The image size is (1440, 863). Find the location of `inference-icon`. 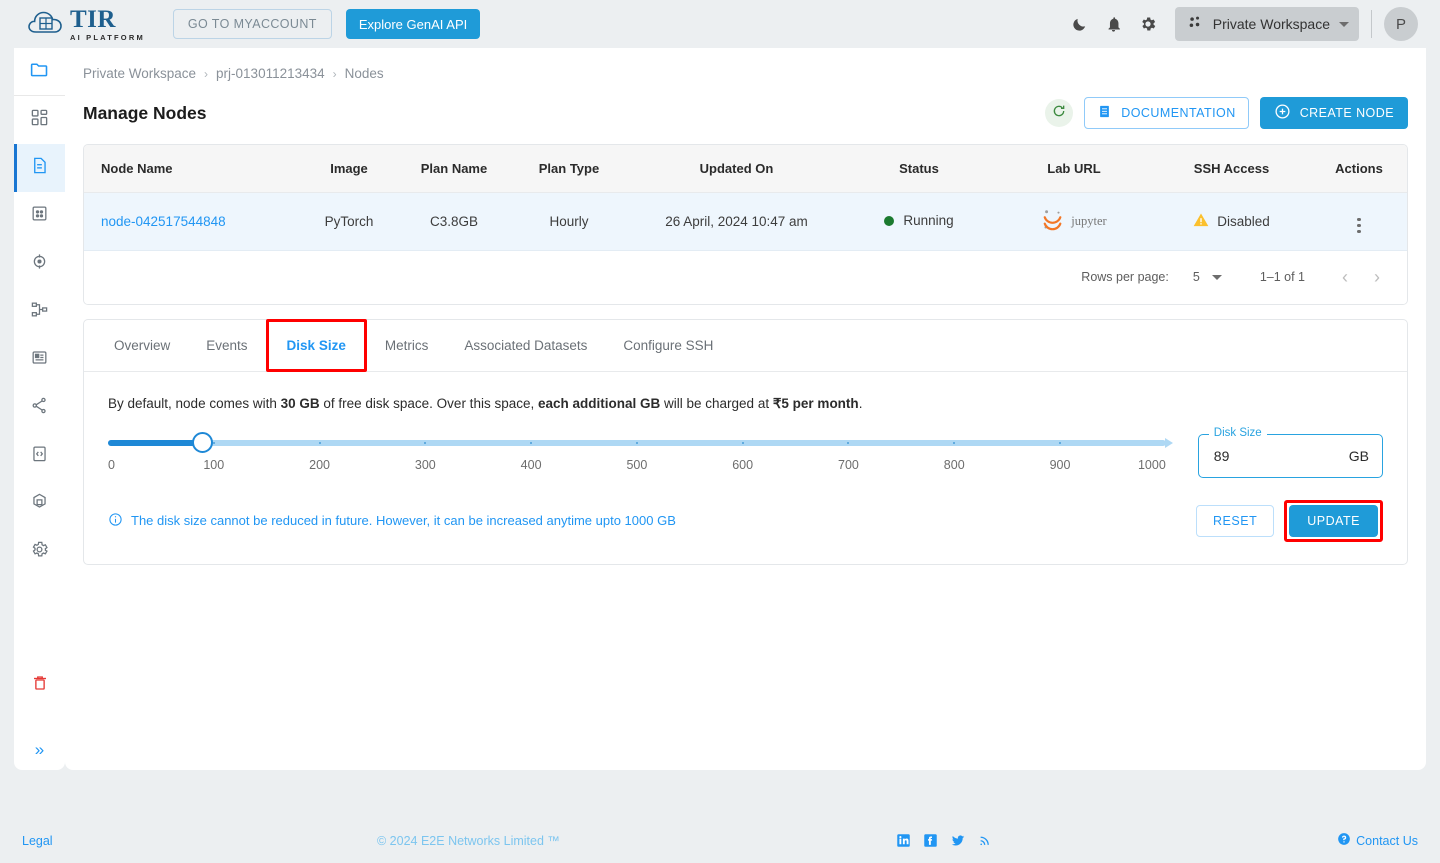

inference-icon is located at coordinates (39, 264).